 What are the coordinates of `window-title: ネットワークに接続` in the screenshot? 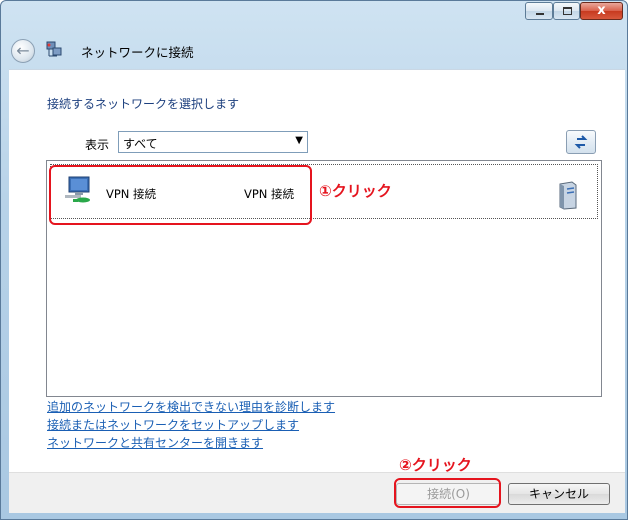 It's located at (137, 52).